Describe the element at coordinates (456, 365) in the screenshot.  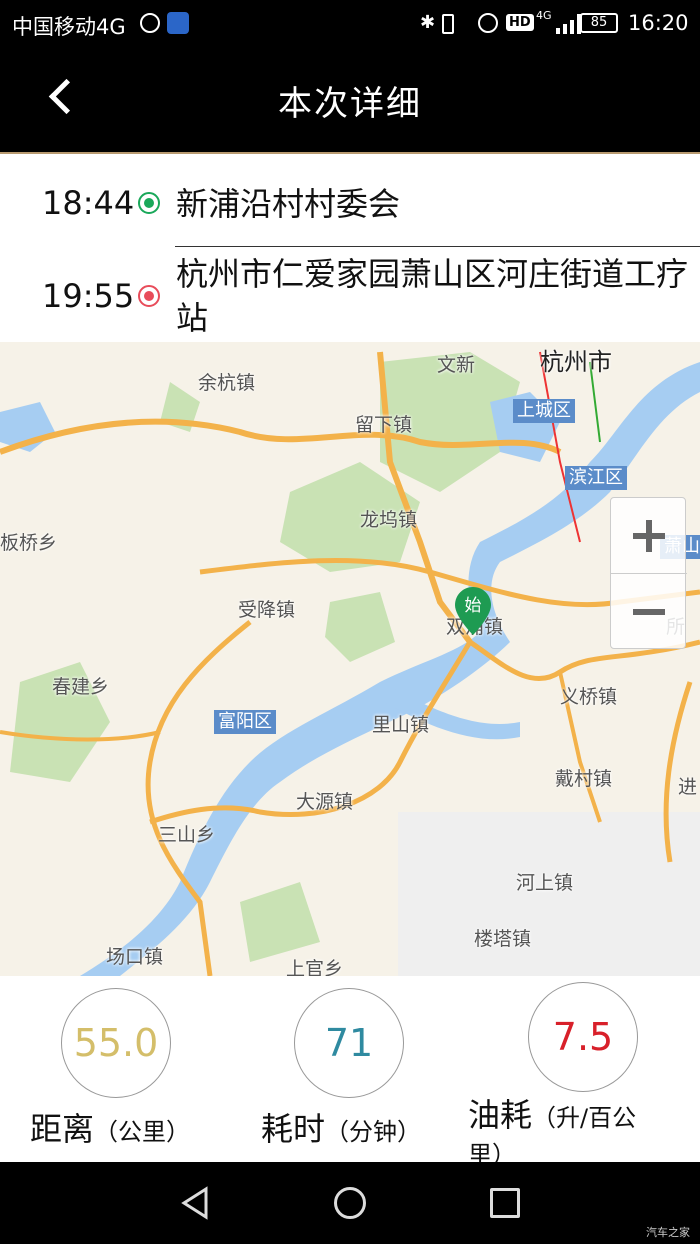
I see `map-label-wenxin: 文新` at that location.